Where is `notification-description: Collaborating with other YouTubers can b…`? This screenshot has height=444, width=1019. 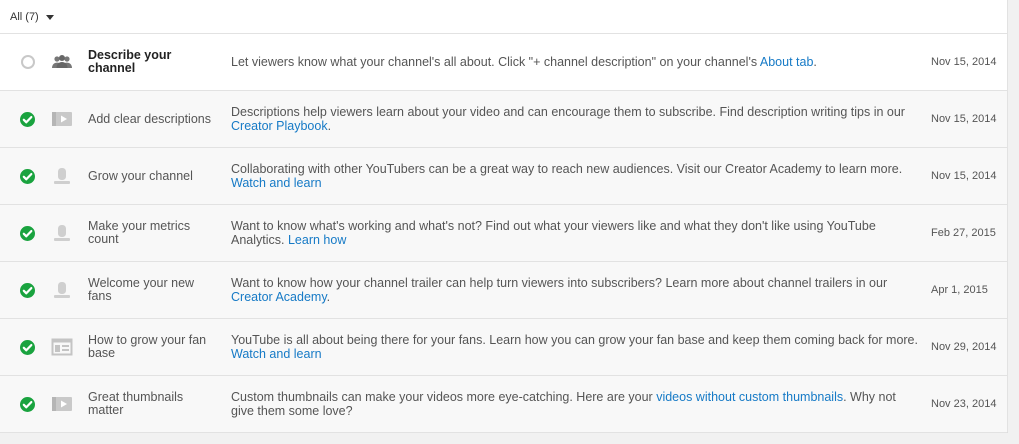
notification-description: Collaborating with other YouTubers can b… is located at coordinates (575, 176).